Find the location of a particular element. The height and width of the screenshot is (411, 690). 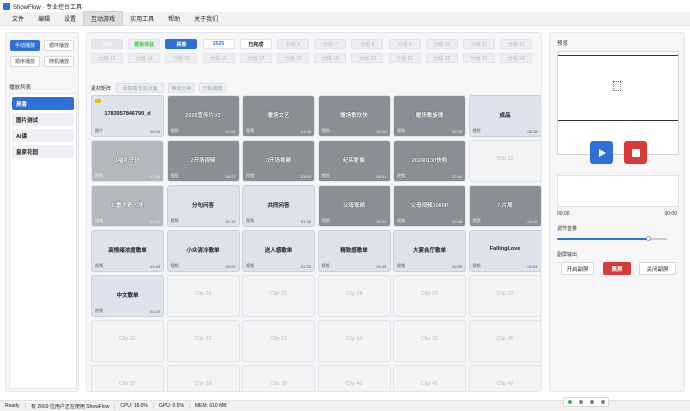

tab-row1-0: 测试 is located at coordinates (107, 44).